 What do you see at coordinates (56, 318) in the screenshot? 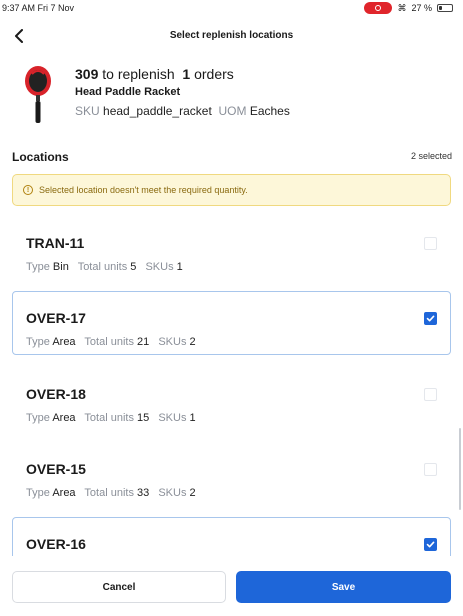
I see `location-name: OVER-17` at bounding box center [56, 318].